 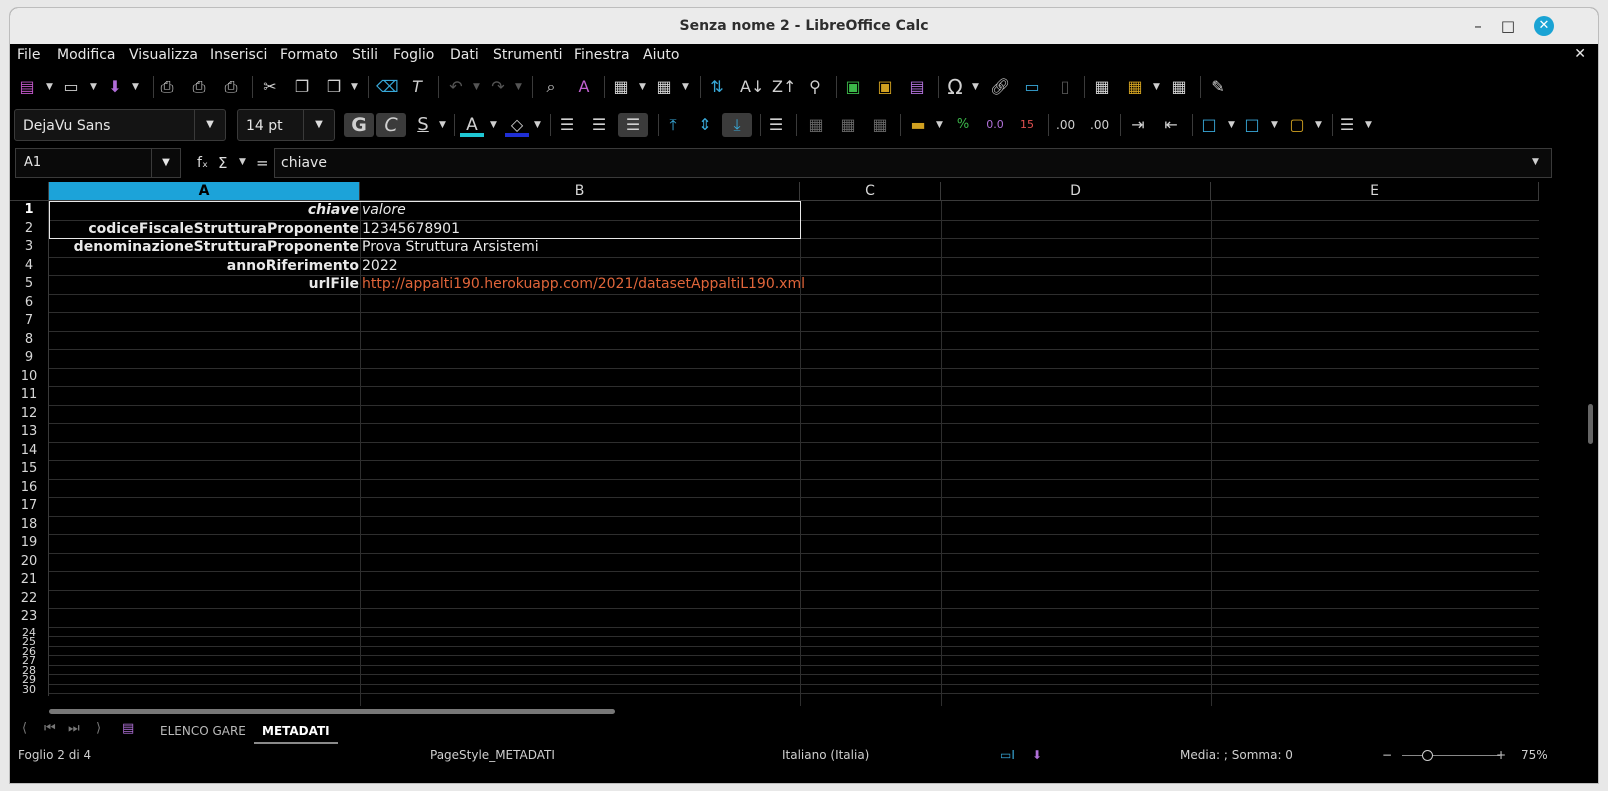 I want to click on vertical-scrollbar, so click(x=1591, y=449).